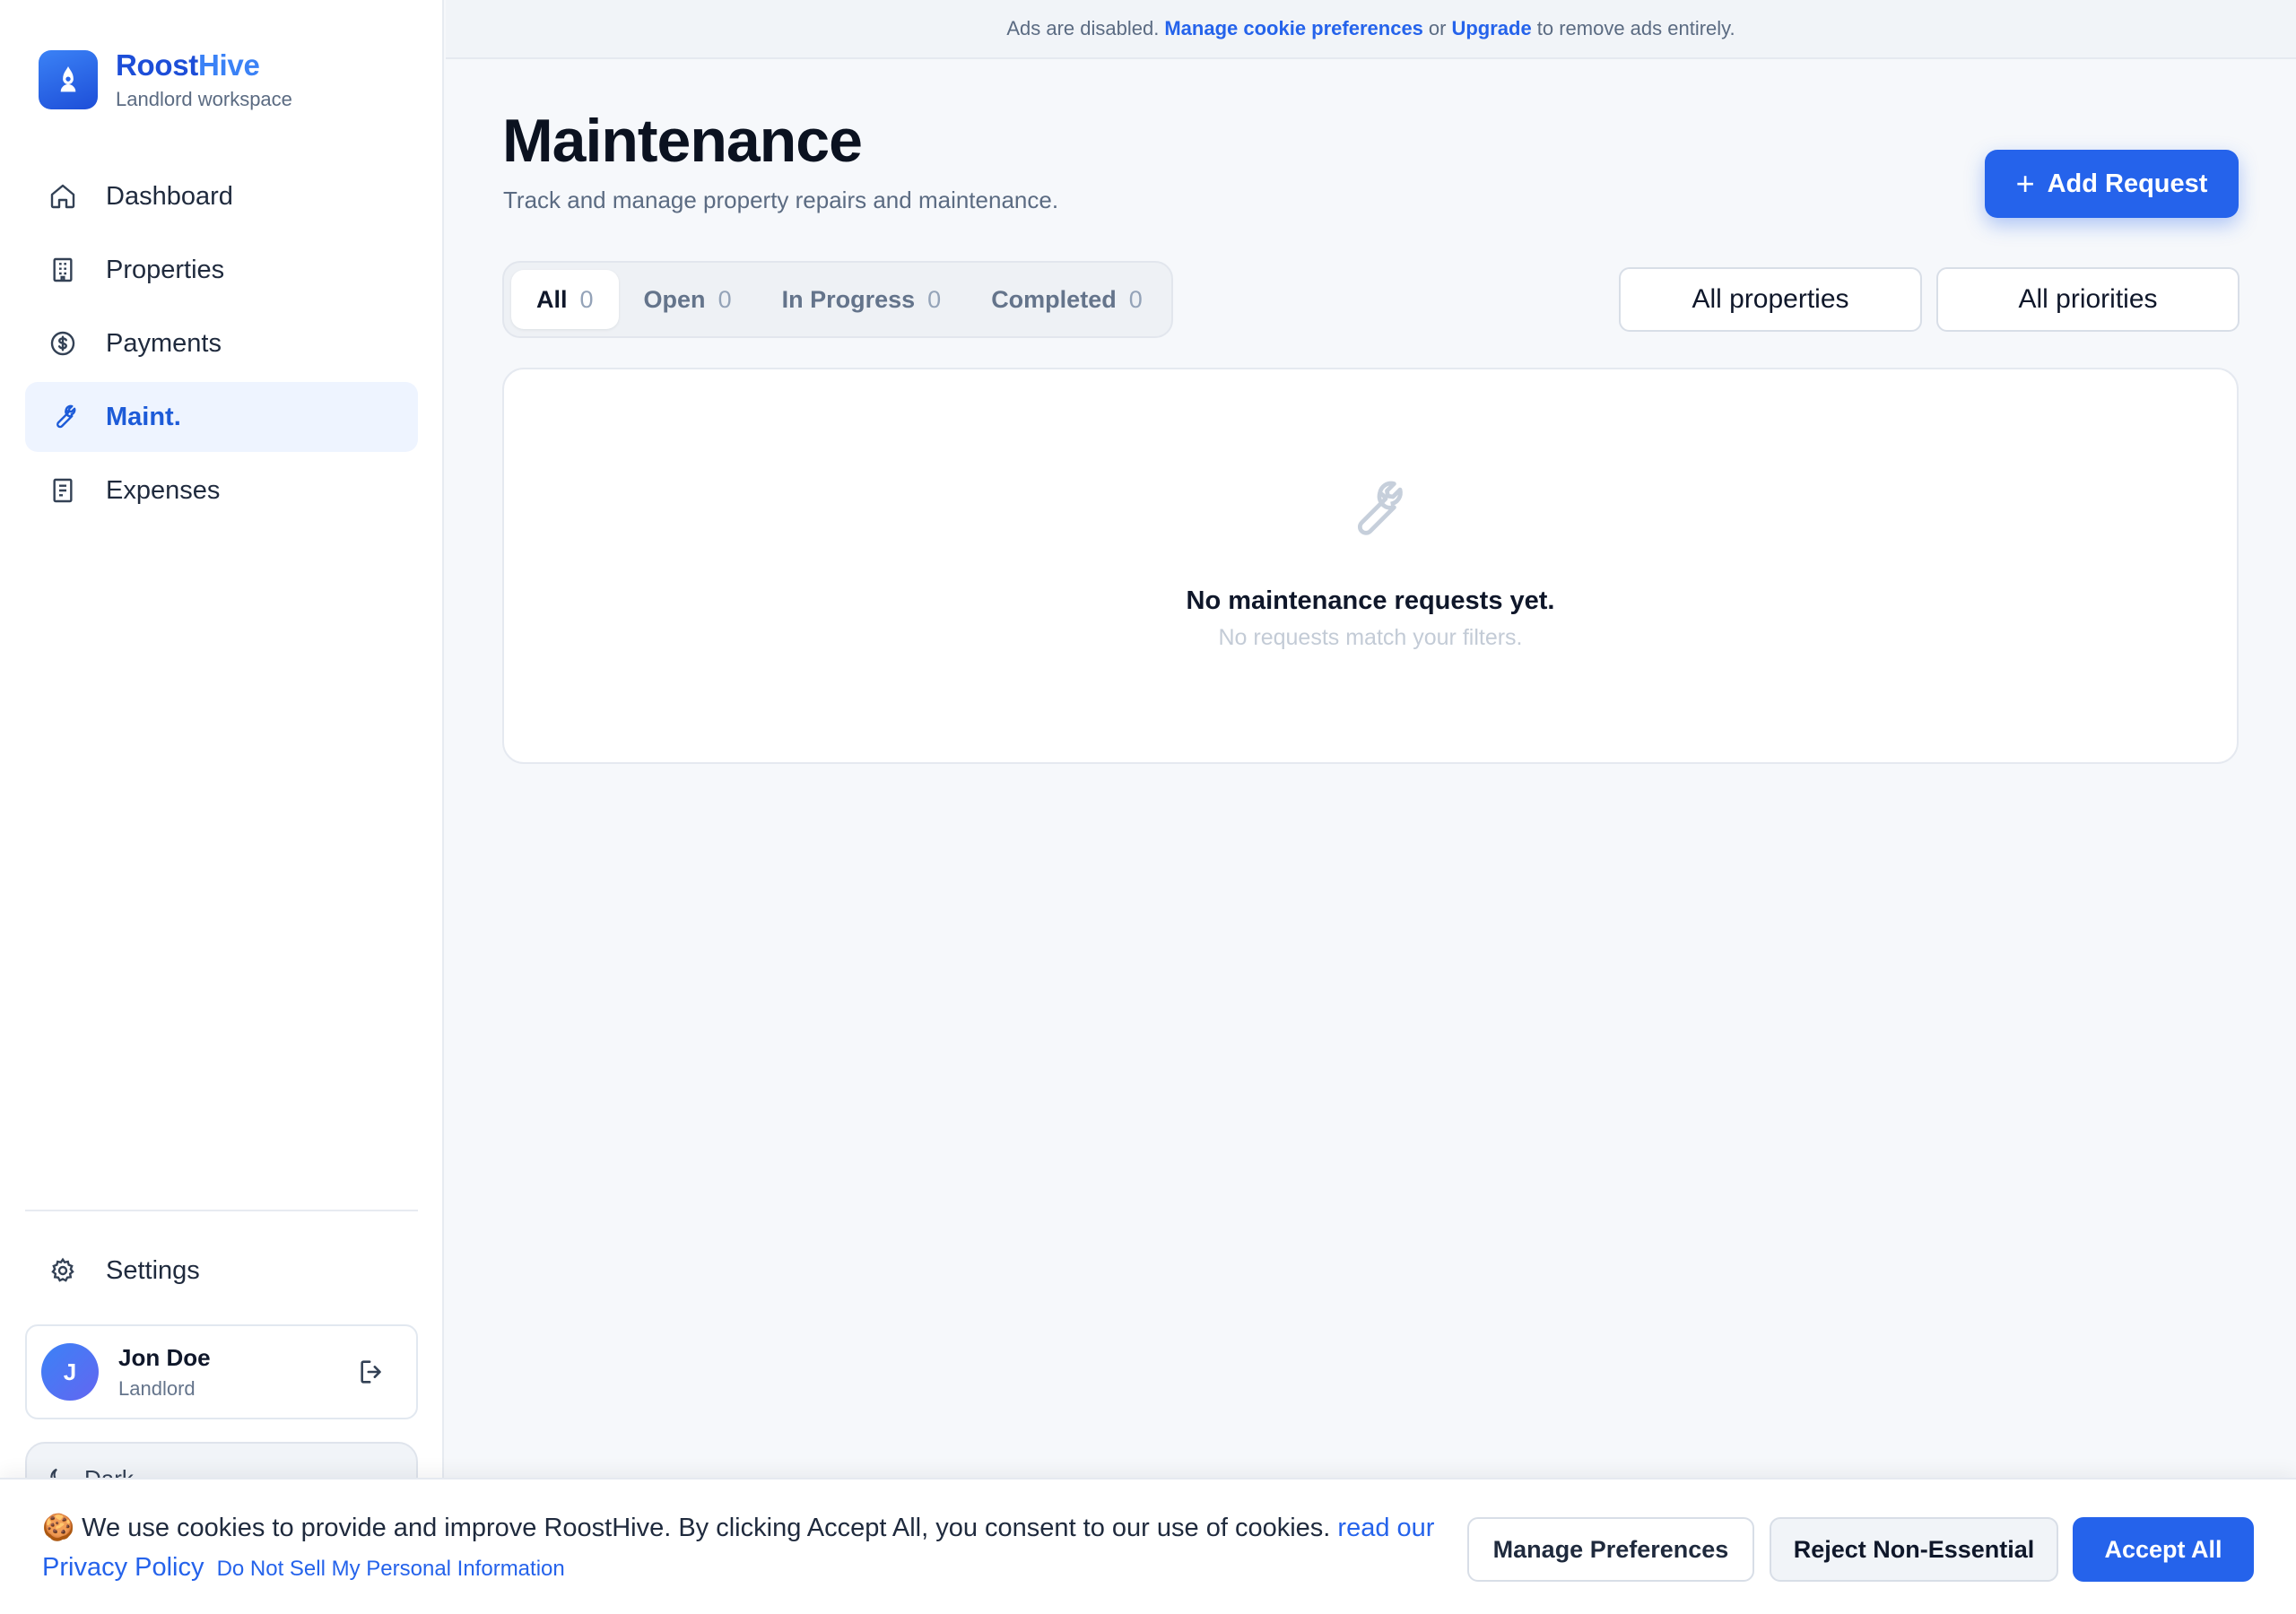  Describe the element at coordinates (862, 299) in the screenshot. I see `tab-in-progress: In Progress 0` at that location.